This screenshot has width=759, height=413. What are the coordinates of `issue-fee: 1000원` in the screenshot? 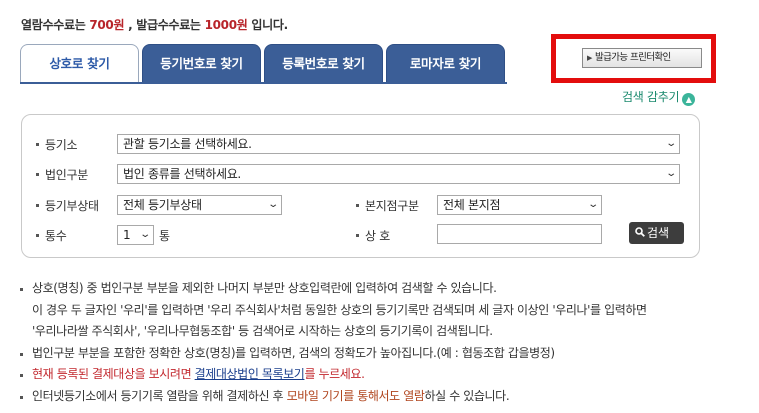 It's located at (226, 25).